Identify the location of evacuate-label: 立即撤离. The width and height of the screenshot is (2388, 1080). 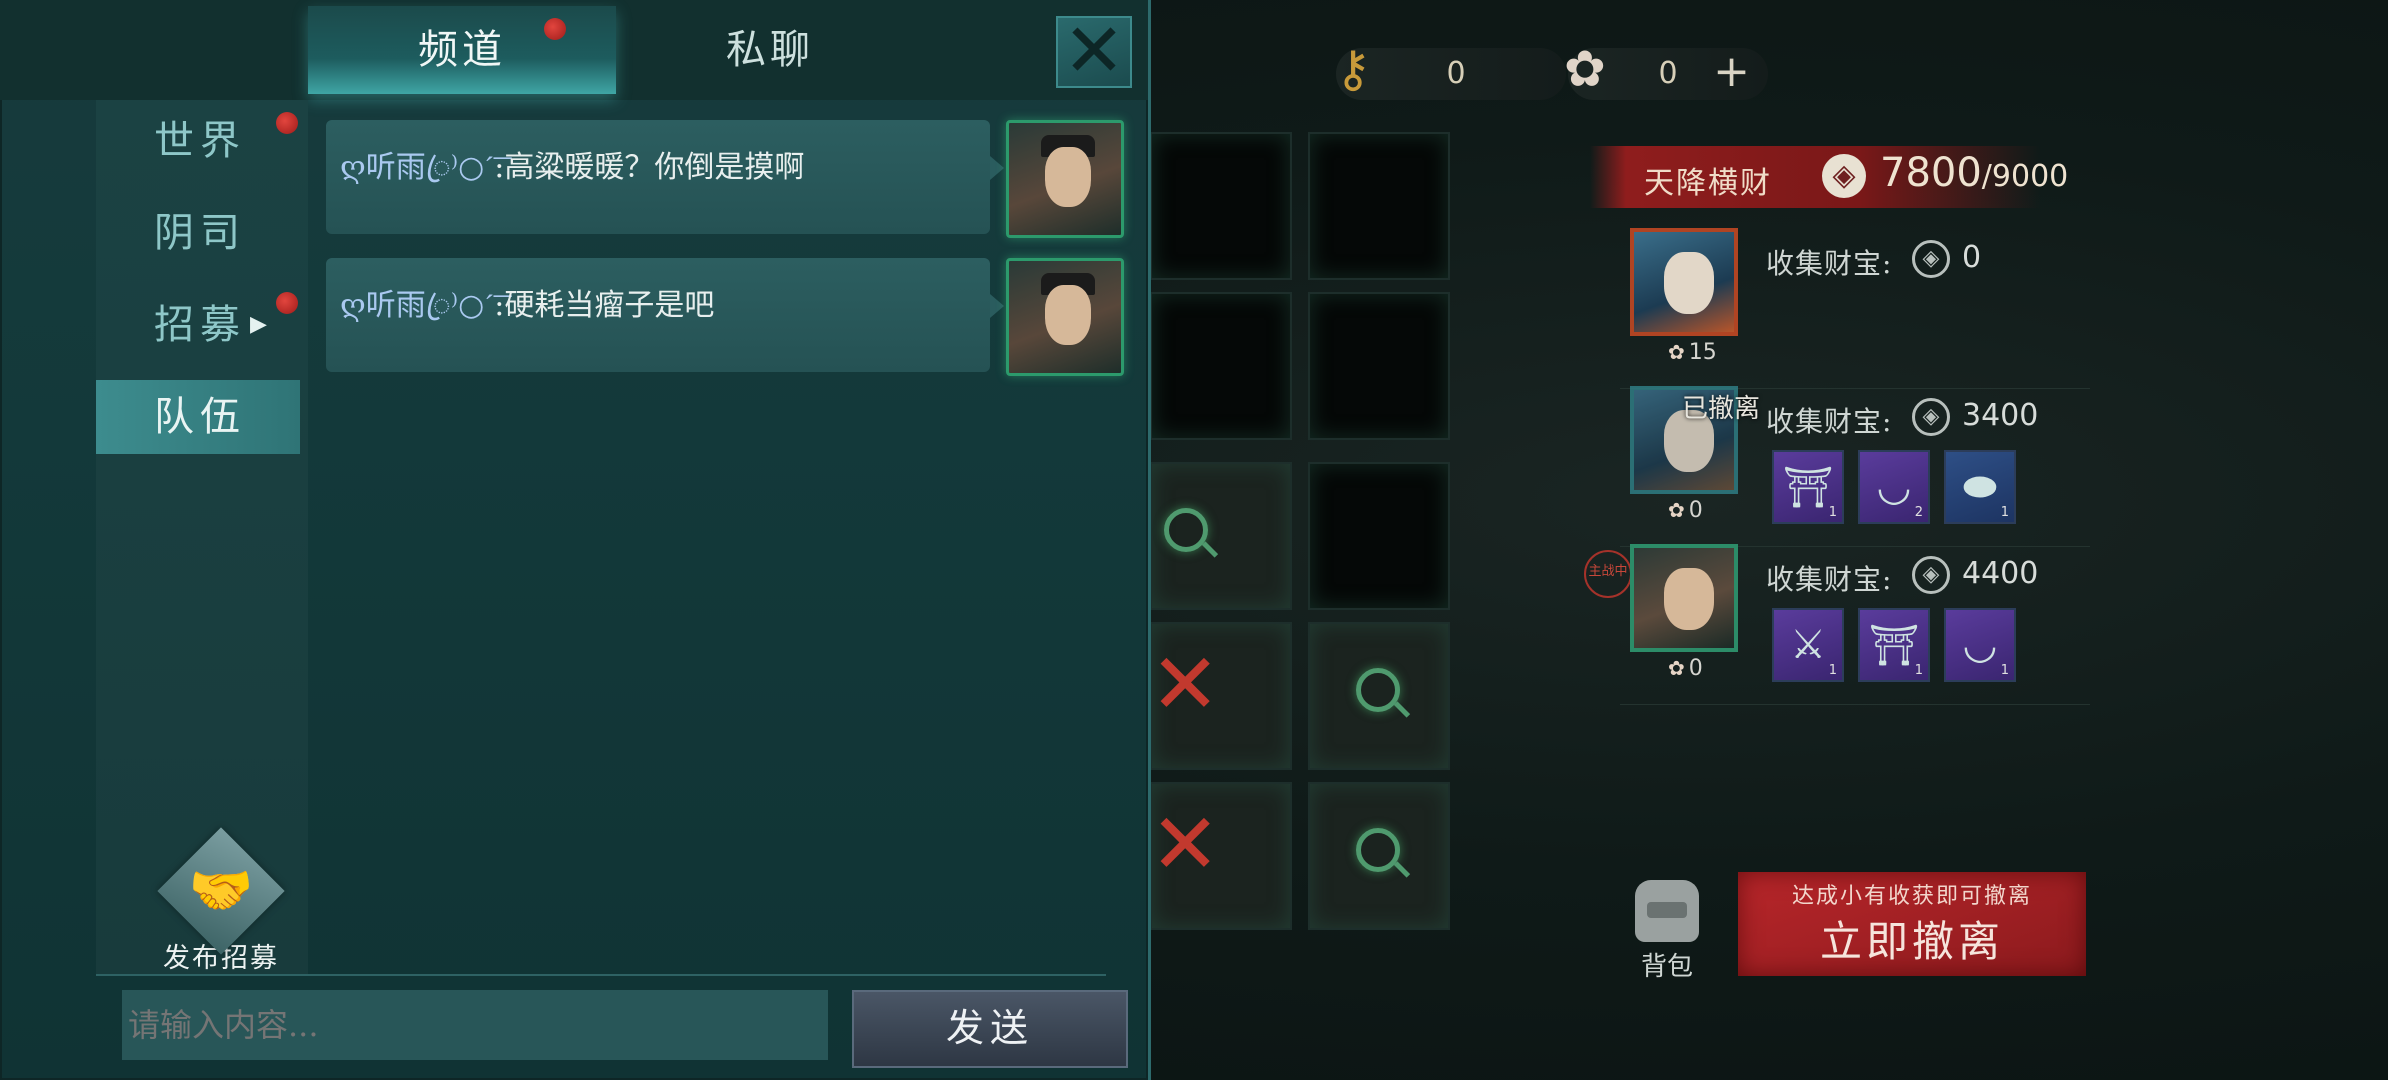
(1911, 941).